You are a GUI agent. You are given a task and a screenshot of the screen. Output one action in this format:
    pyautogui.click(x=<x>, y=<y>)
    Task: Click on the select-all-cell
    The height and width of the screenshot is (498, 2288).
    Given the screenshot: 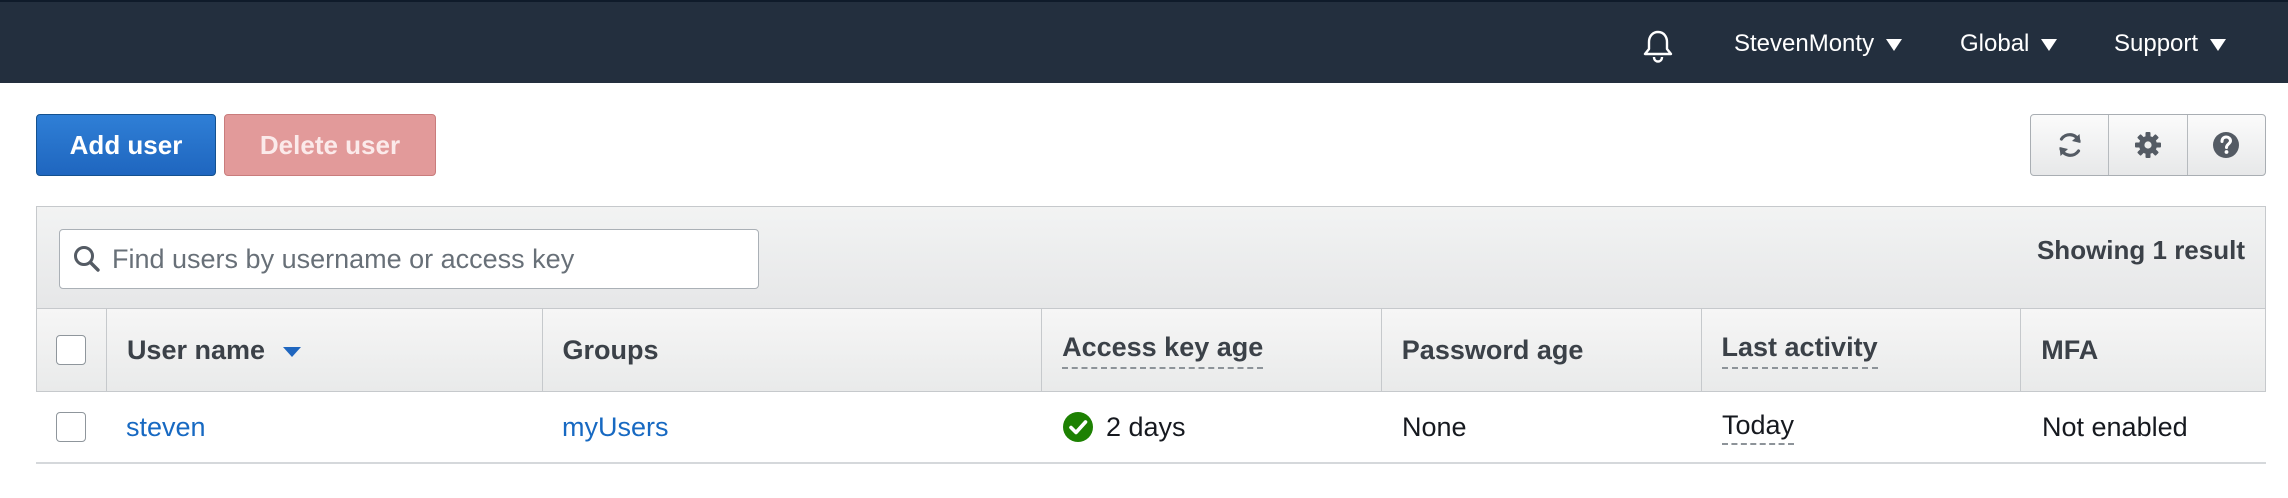 What is the action you would take?
    pyautogui.click(x=72, y=350)
    